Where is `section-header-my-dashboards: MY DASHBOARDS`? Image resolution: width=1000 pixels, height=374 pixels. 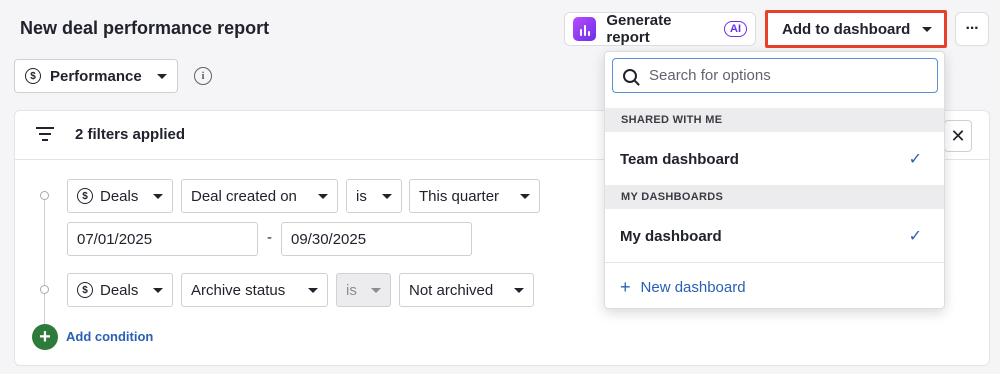 section-header-my-dashboards: MY DASHBOARDS is located at coordinates (774, 197).